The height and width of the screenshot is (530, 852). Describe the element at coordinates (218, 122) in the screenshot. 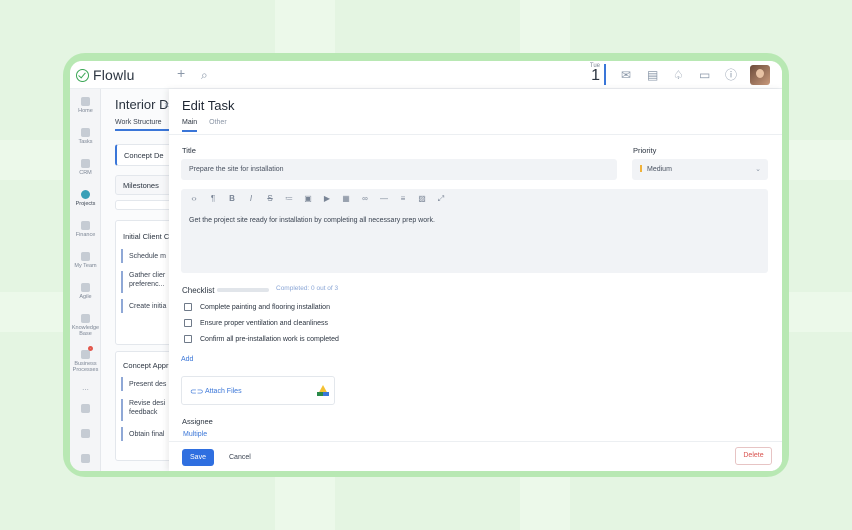

I see `tab-other: Other` at that location.